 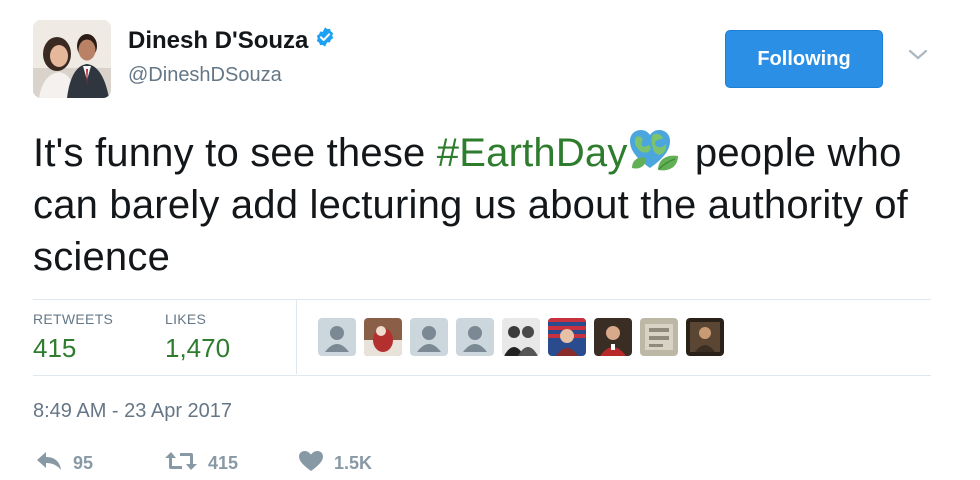 I want to click on liker-avatars, so click(x=521, y=337).